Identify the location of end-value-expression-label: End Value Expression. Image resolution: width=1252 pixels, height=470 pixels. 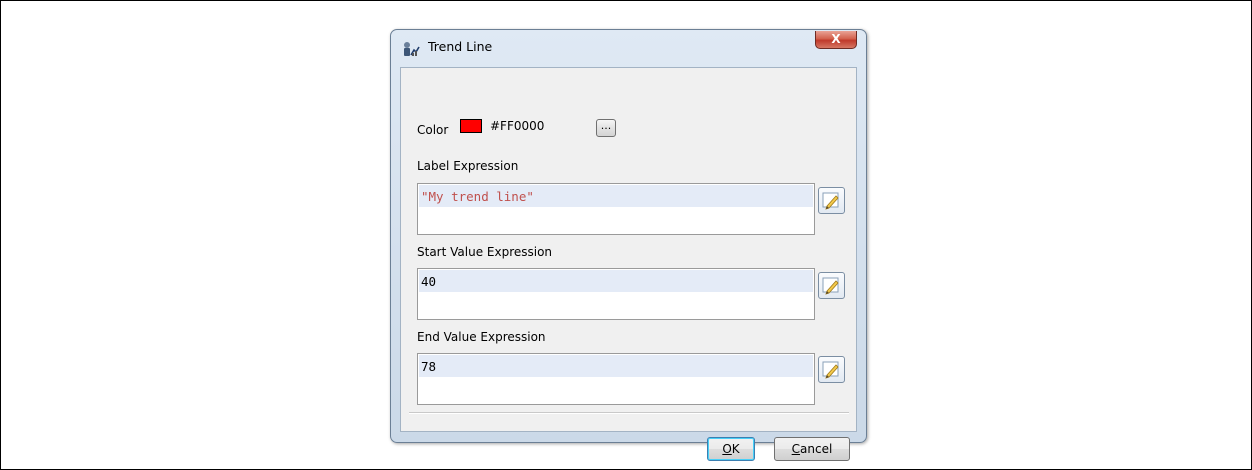
(481, 337).